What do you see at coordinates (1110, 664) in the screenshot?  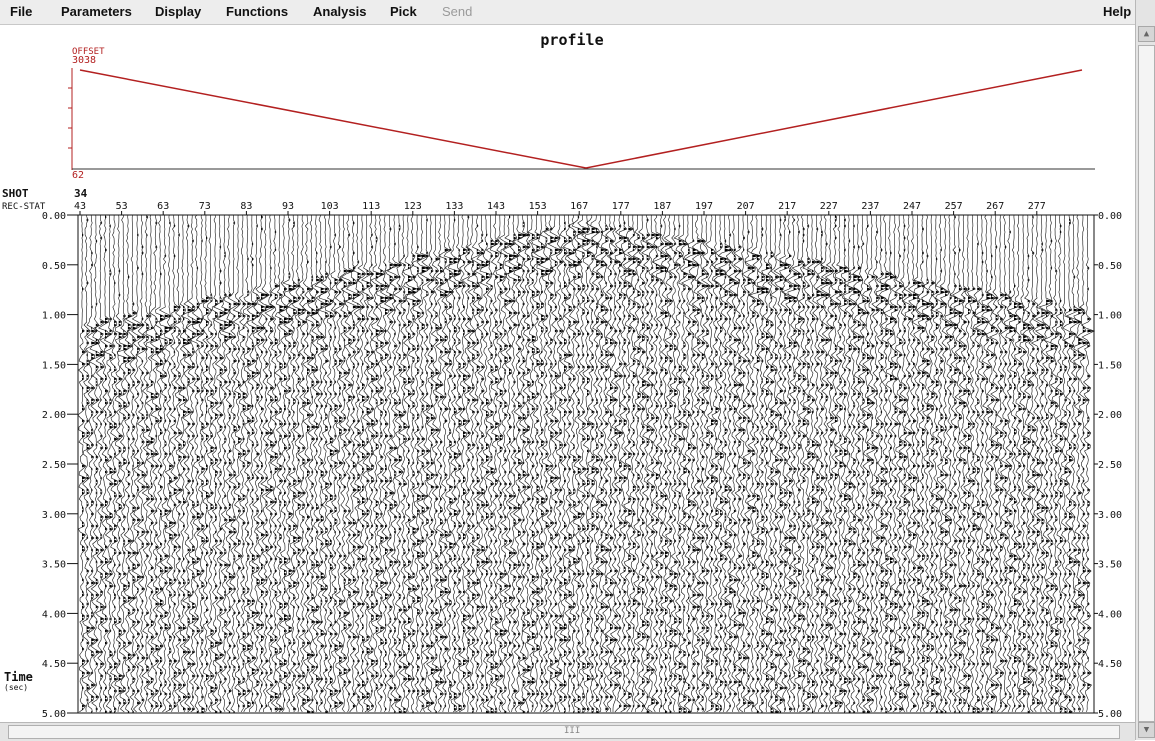 I see `time-tick-label-right: 4.50` at bounding box center [1110, 664].